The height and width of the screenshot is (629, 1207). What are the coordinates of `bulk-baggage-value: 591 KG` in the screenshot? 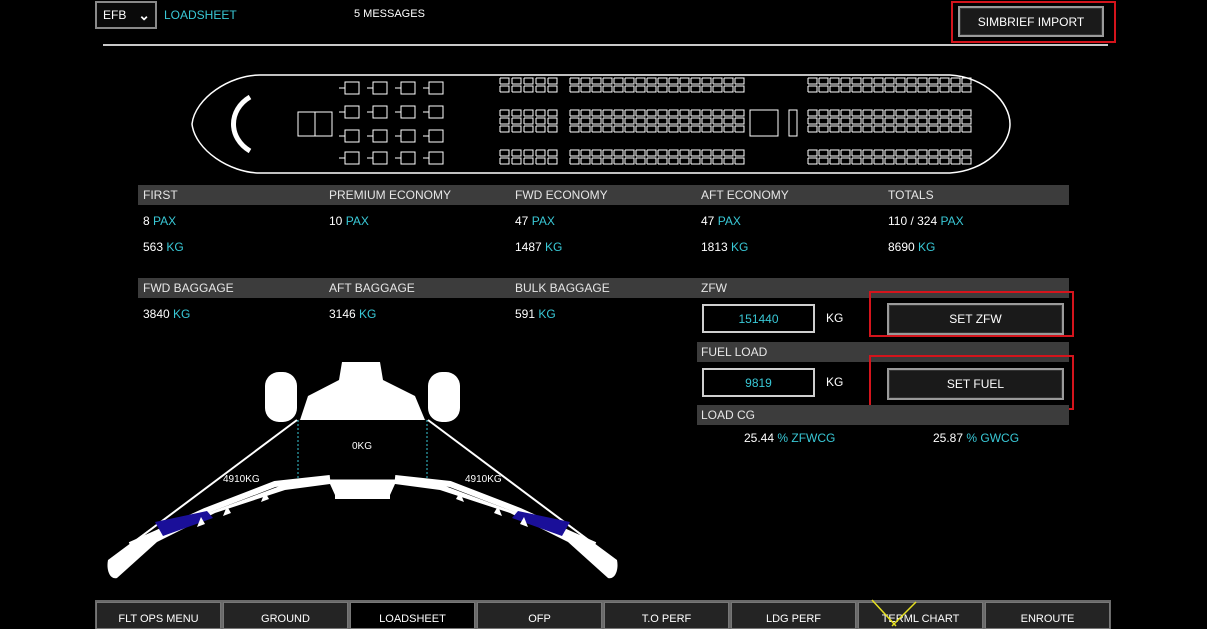 It's located at (535, 314).